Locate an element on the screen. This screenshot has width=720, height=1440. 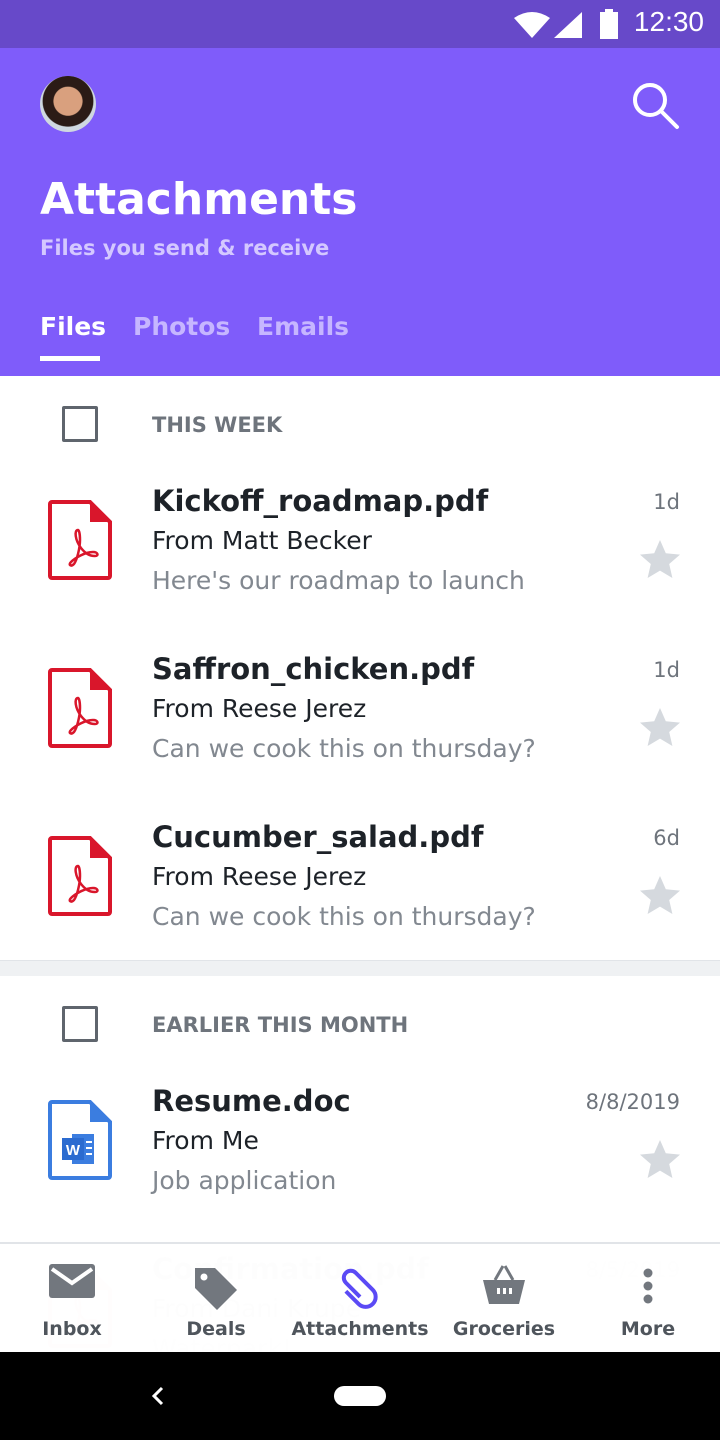
section-label: THIS WEEK is located at coordinates (217, 425).